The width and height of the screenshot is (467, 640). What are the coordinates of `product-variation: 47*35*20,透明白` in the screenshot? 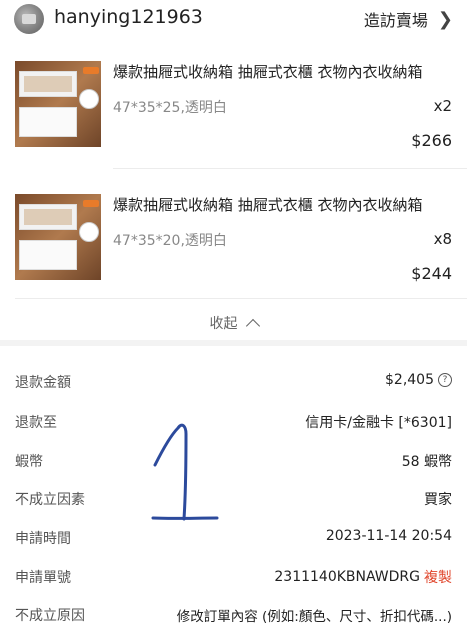 It's located at (170, 241).